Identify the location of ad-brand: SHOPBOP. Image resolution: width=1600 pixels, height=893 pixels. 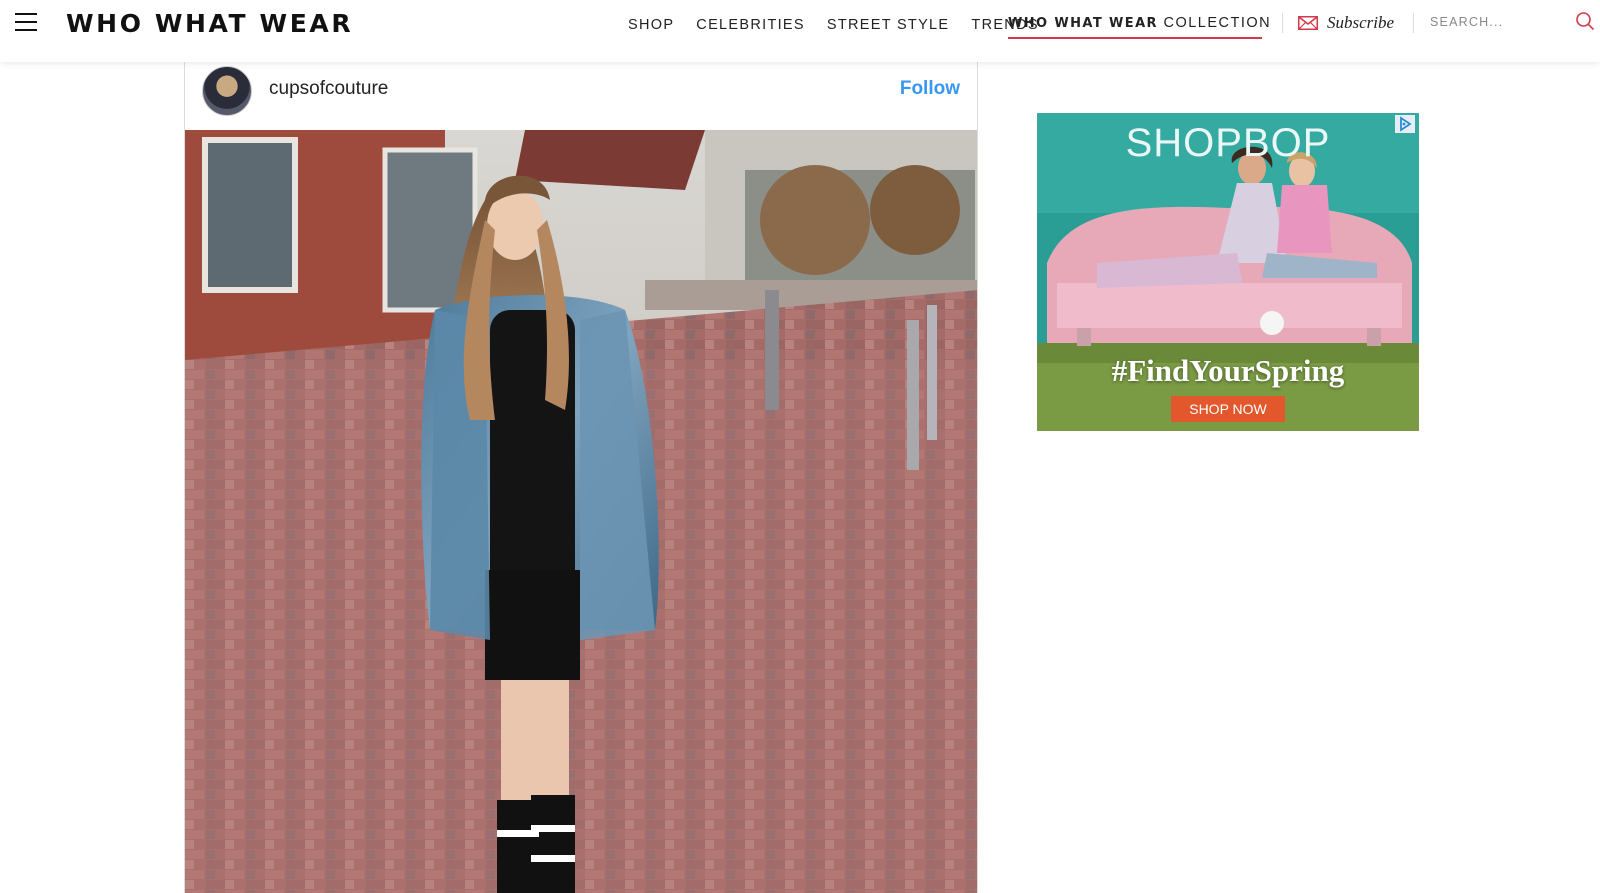
(1228, 143).